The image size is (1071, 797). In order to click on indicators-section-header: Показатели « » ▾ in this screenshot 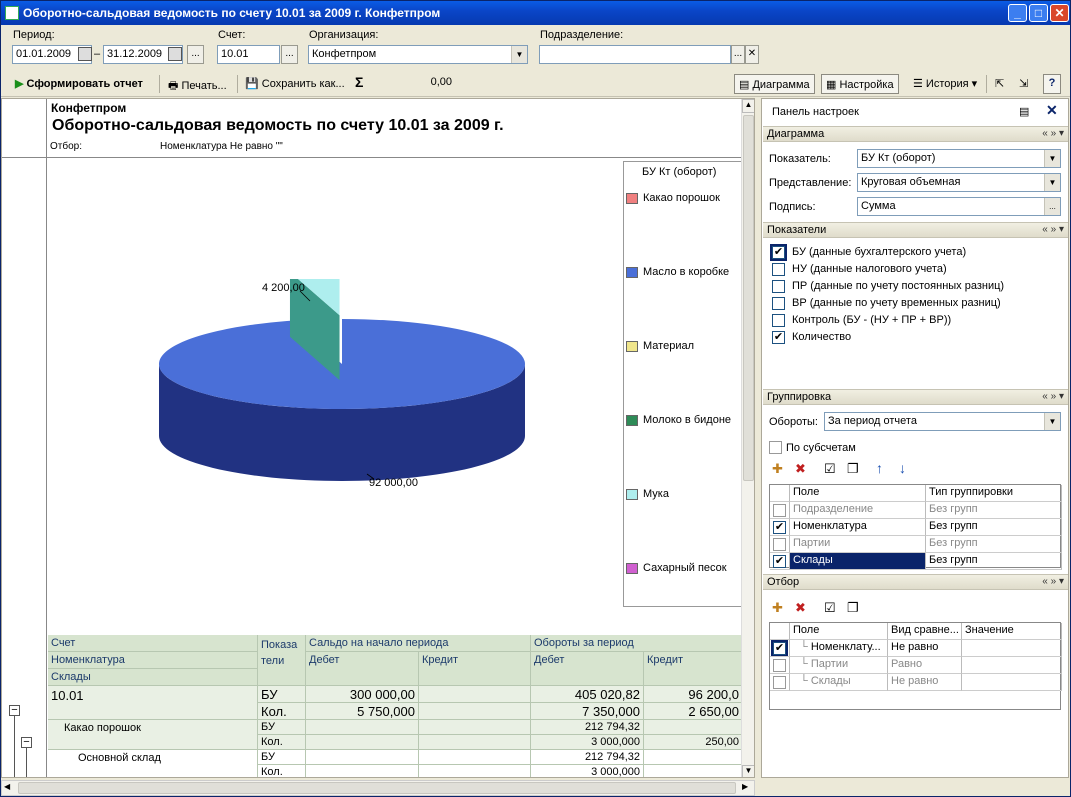, I will do `click(915, 230)`.